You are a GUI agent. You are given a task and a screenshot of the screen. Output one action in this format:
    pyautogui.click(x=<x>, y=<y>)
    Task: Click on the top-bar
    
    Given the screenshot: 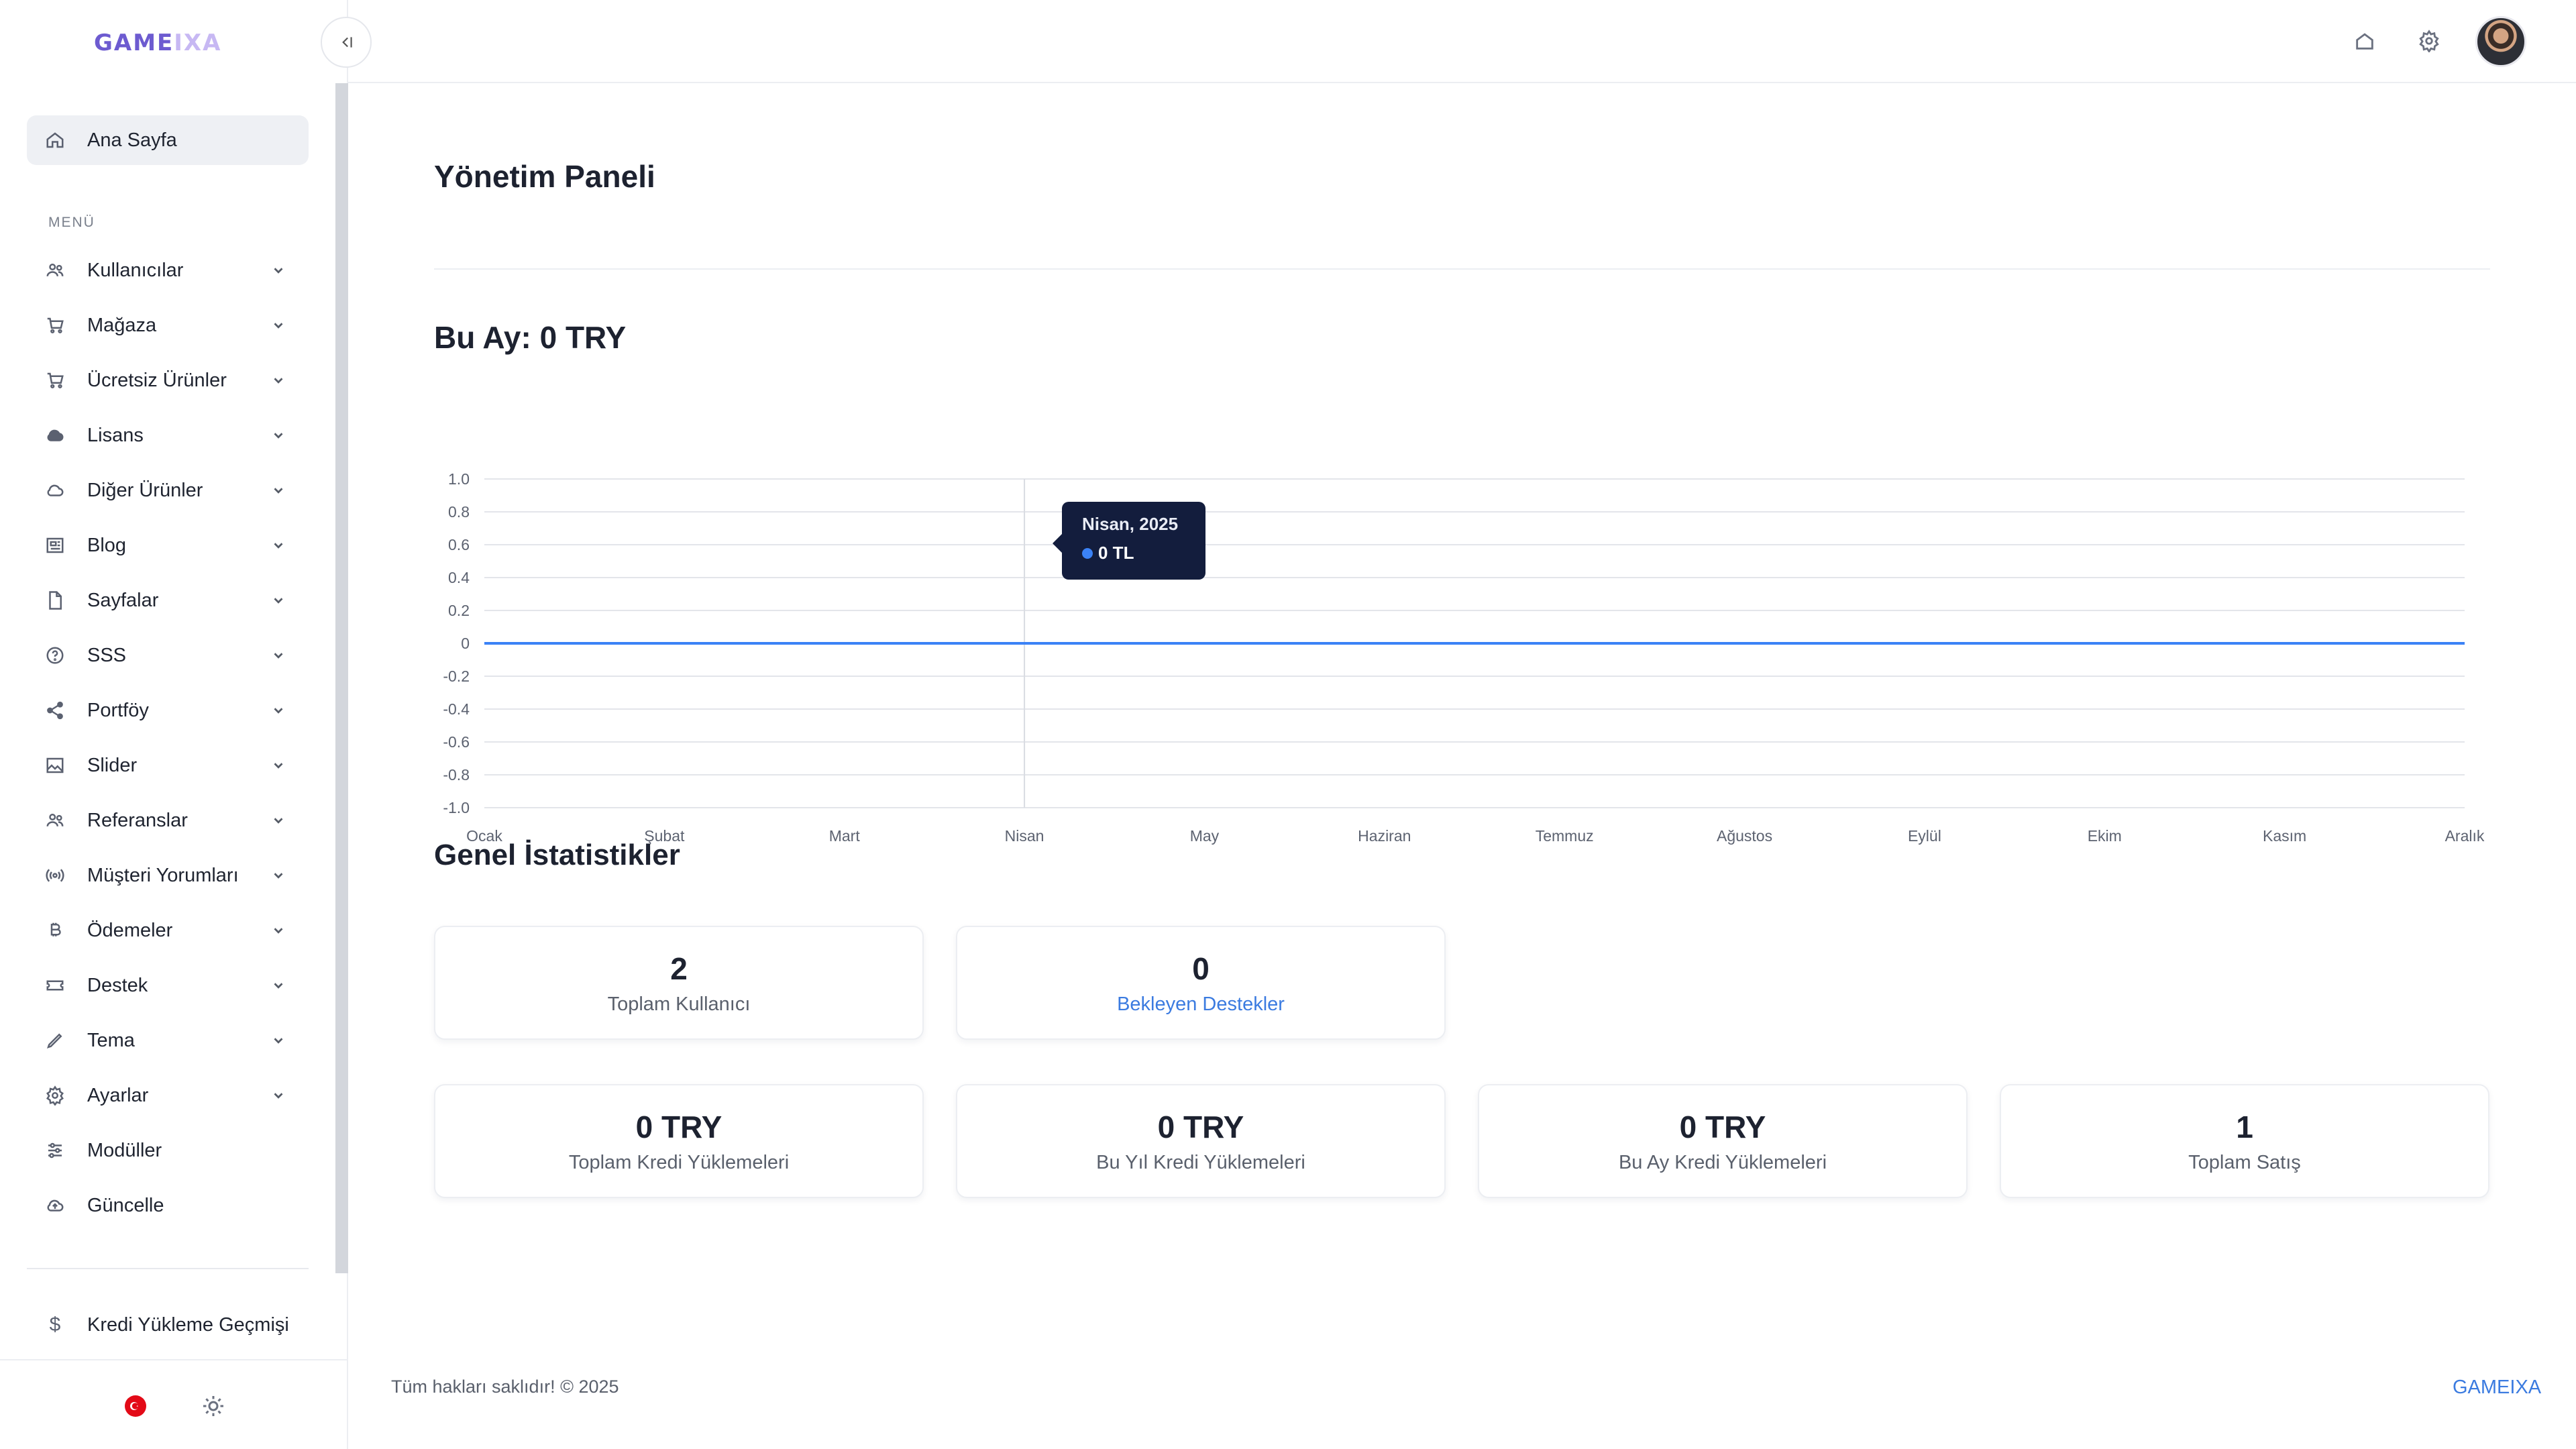 What is the action you would take?
    pyautogui.click(x=1462, y=41)
    